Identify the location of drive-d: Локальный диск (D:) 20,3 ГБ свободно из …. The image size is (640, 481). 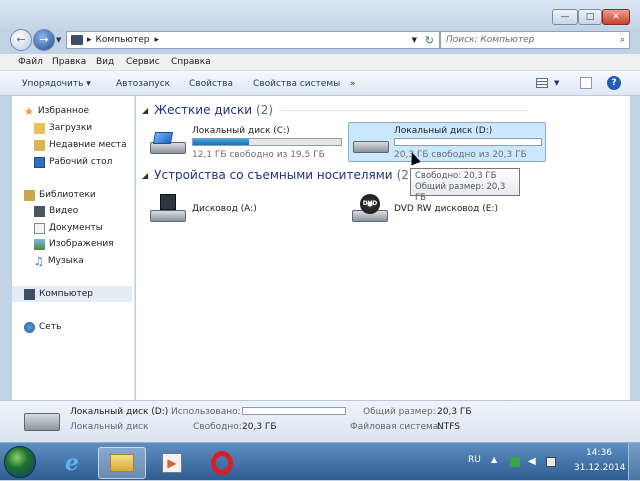
(447, 142).